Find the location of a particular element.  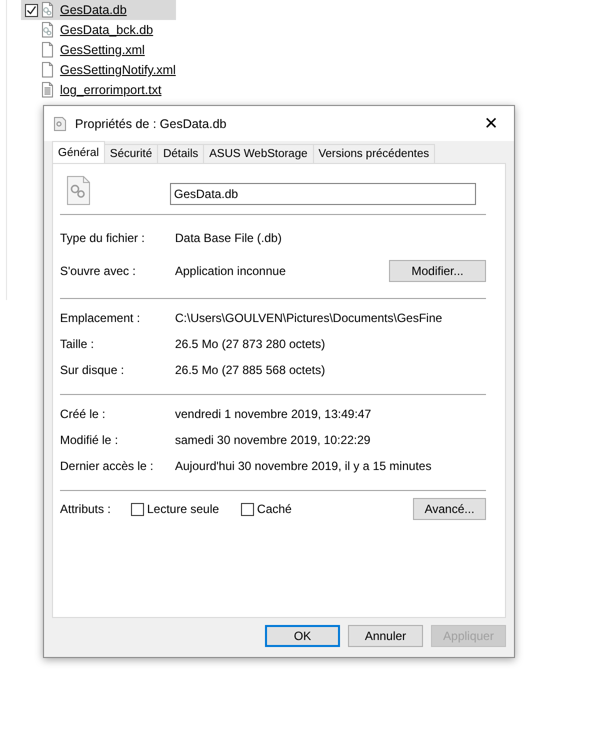

field-label: Attributs : is located at coordinates (86, 509).